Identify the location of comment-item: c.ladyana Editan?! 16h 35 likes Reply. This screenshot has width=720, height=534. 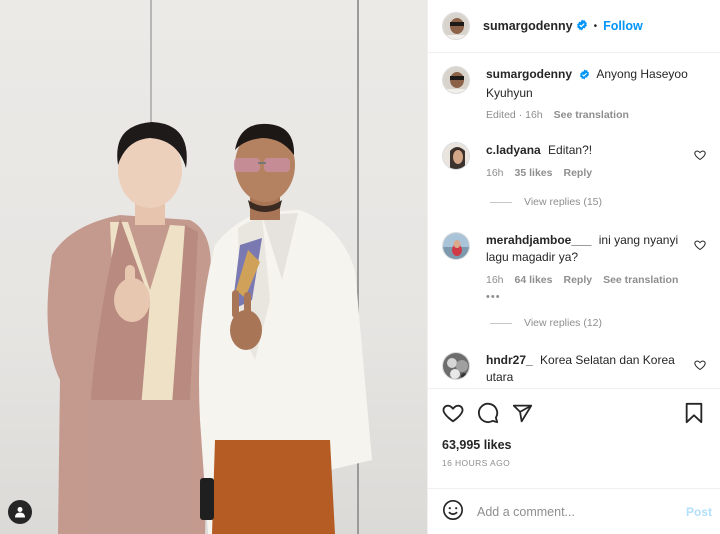
(576, 162).